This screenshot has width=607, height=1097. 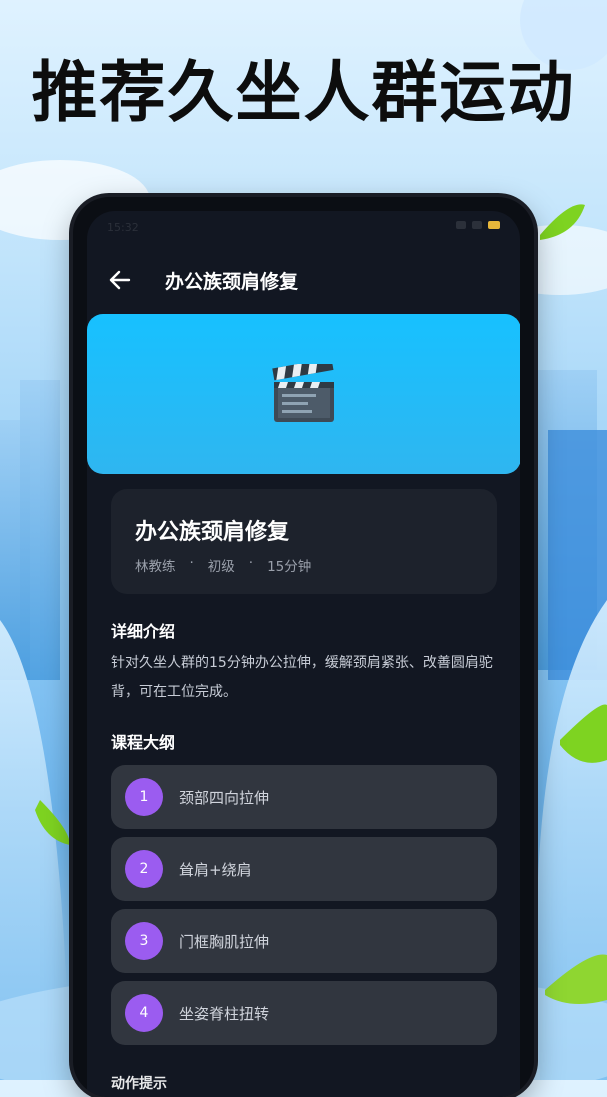 I want to click on outline-item: 2 耸肩+绕肩, so click(x=304, y=869).